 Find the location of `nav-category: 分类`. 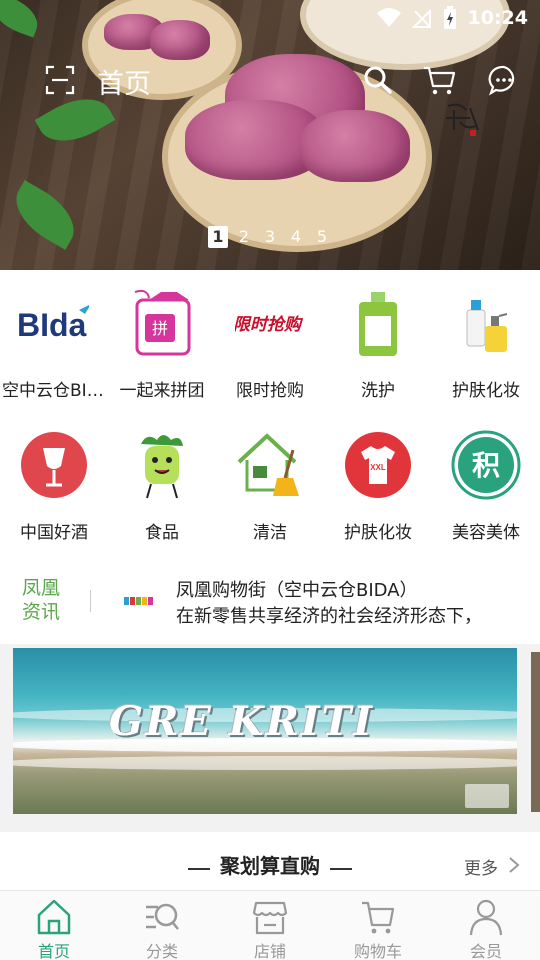

nav-category: 分类 is located at coordinates (162, 925).